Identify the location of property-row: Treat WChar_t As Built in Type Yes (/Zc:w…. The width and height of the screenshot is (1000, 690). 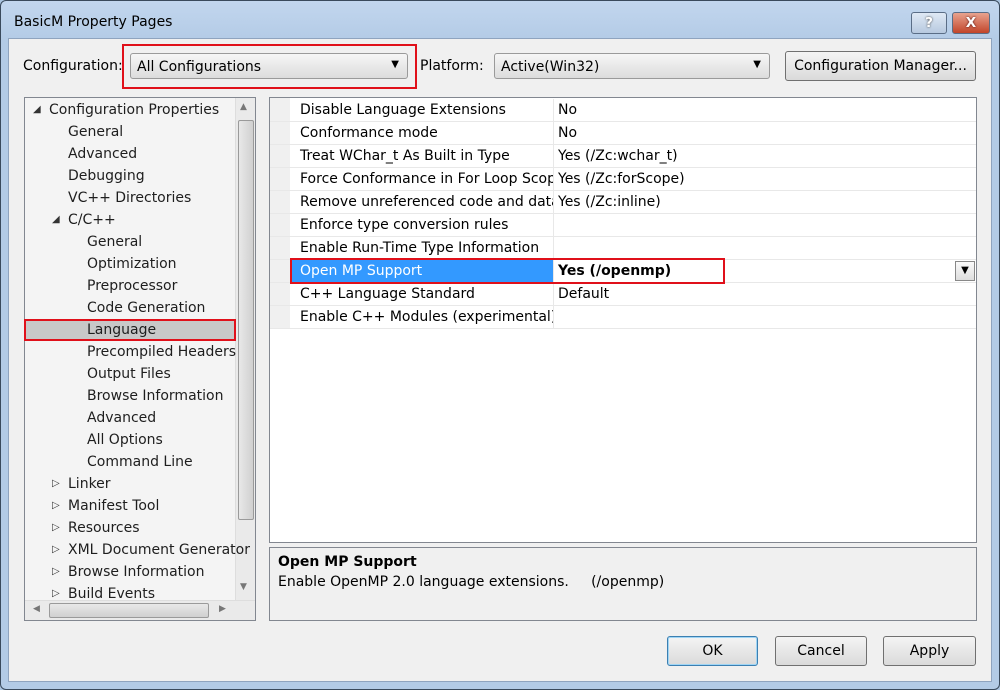
(623, 156).